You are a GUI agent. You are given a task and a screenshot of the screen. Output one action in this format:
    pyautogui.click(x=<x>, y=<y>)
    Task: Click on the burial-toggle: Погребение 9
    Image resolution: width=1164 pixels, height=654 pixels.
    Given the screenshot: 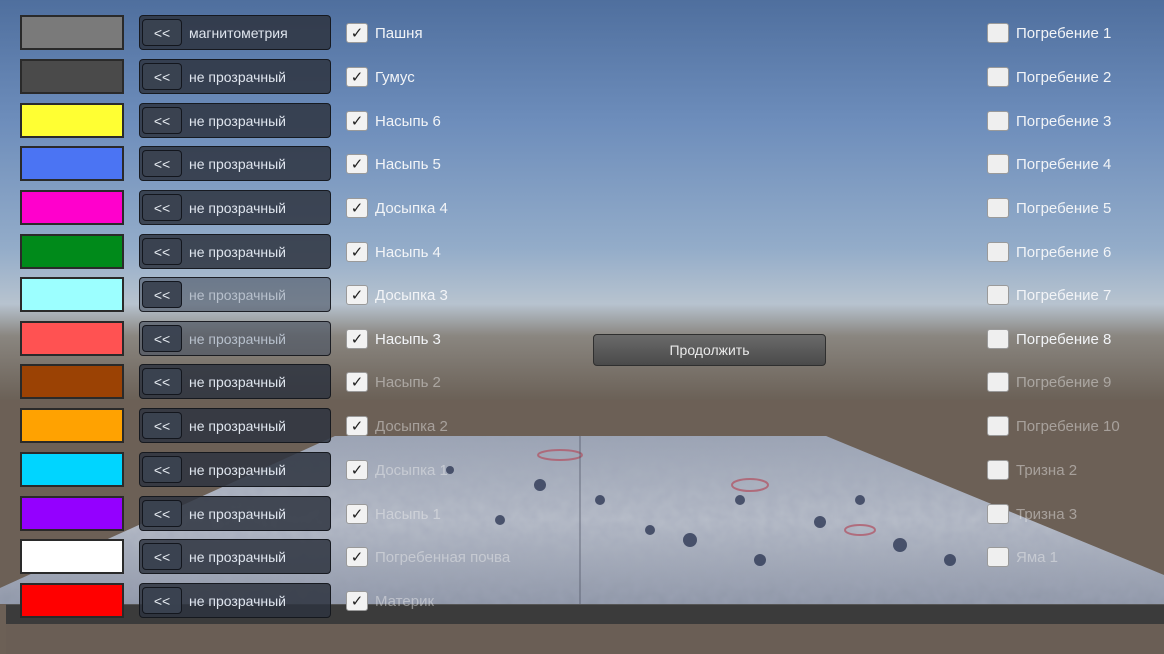 What is the action you would take?
    pyautogui.click(x=1049, y=382)
    